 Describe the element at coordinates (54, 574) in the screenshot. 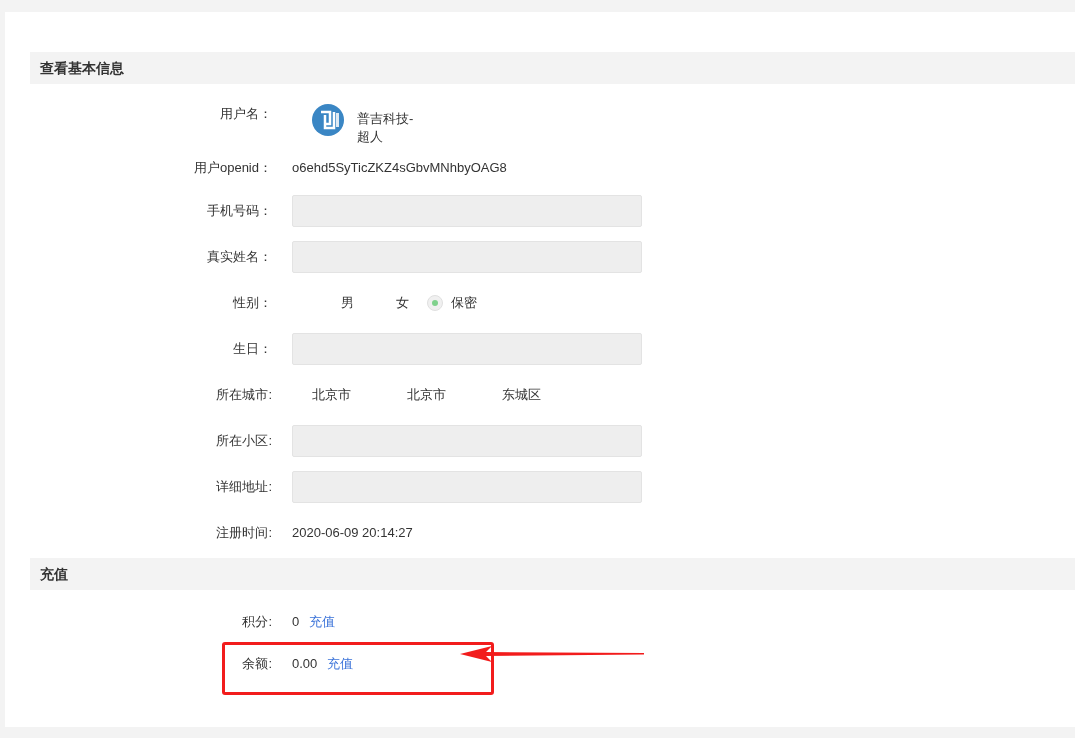

I see `section-title: 充值` at that location.